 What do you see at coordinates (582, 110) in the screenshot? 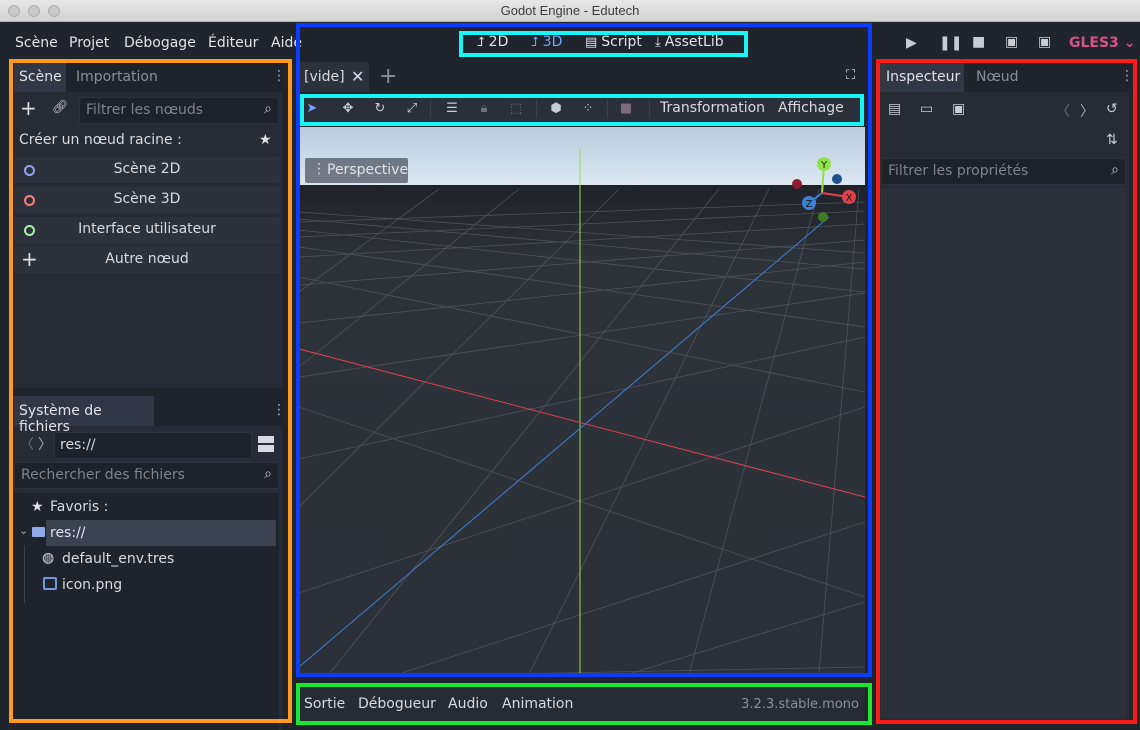
I see `highlight-toolbar` at bounding box center [582, 110].